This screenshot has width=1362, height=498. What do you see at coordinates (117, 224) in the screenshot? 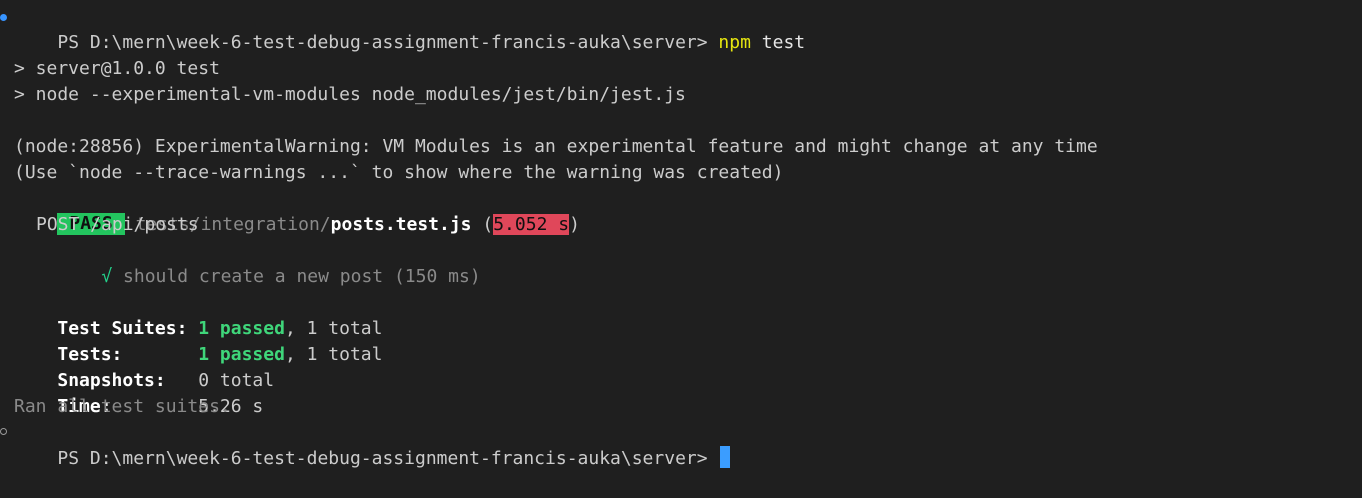
I see `describe-block: POST /api/posts` at bounding box center [117, 224].